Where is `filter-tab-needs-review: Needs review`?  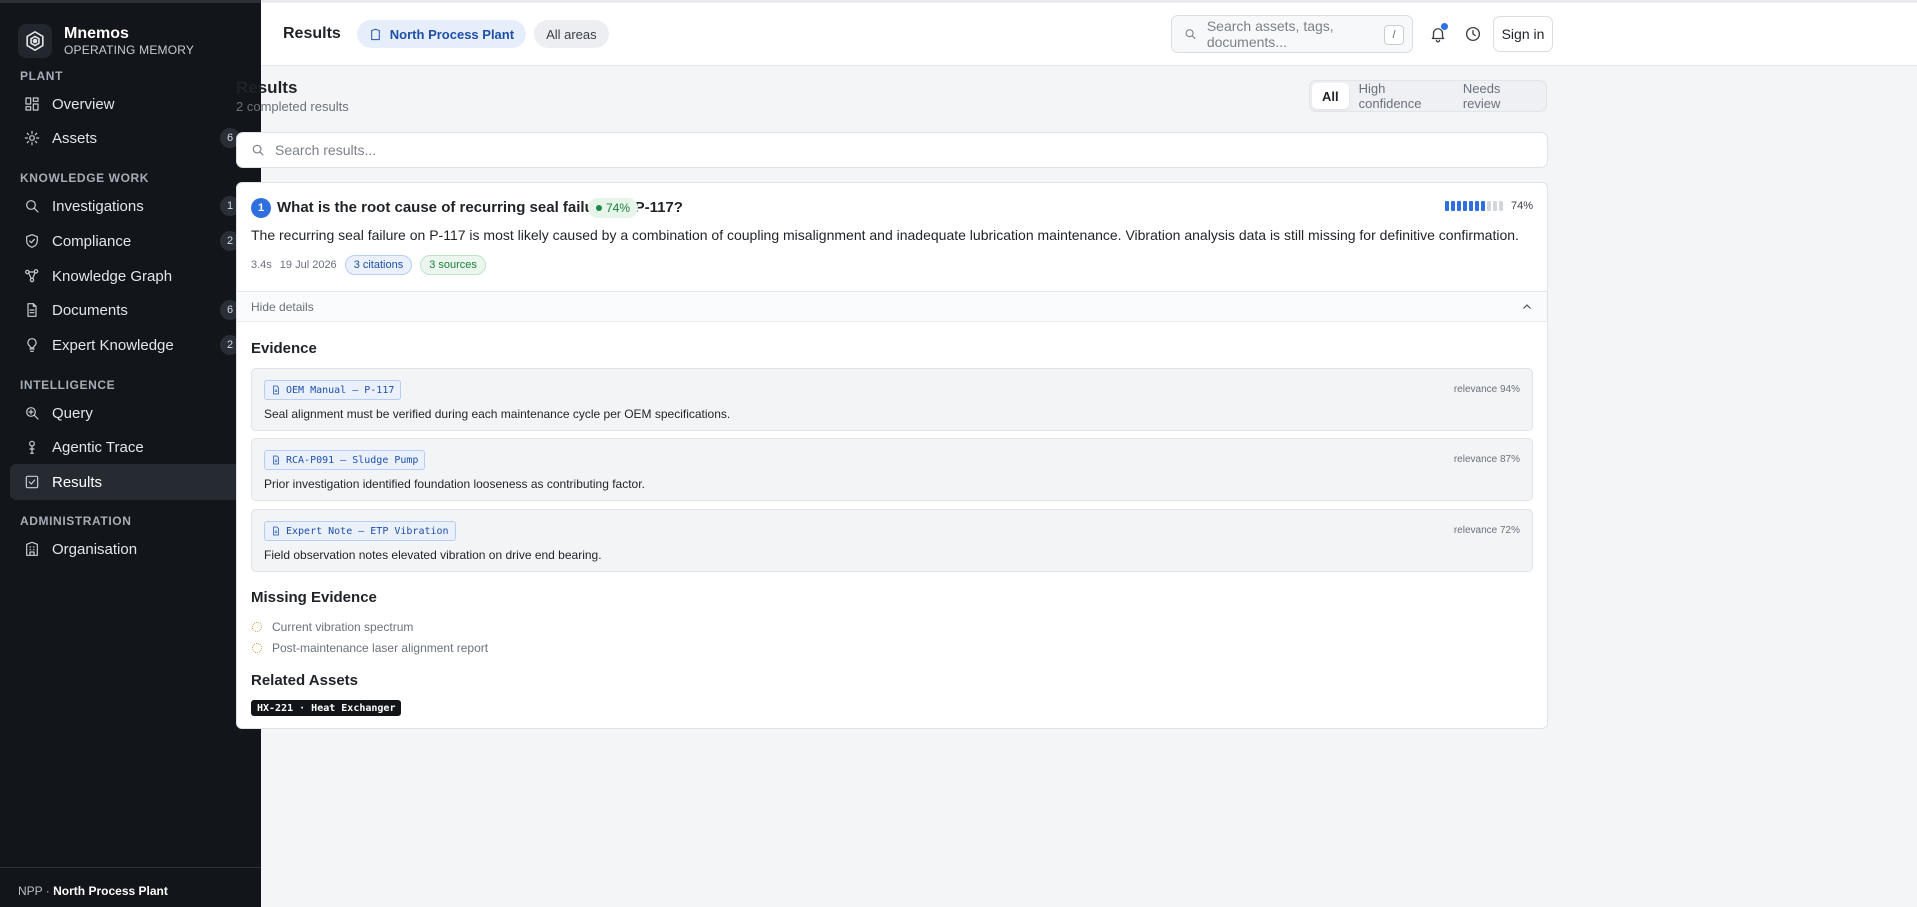
filter-tab-needs-review: Needs review is located at coordinates (1498, 96).